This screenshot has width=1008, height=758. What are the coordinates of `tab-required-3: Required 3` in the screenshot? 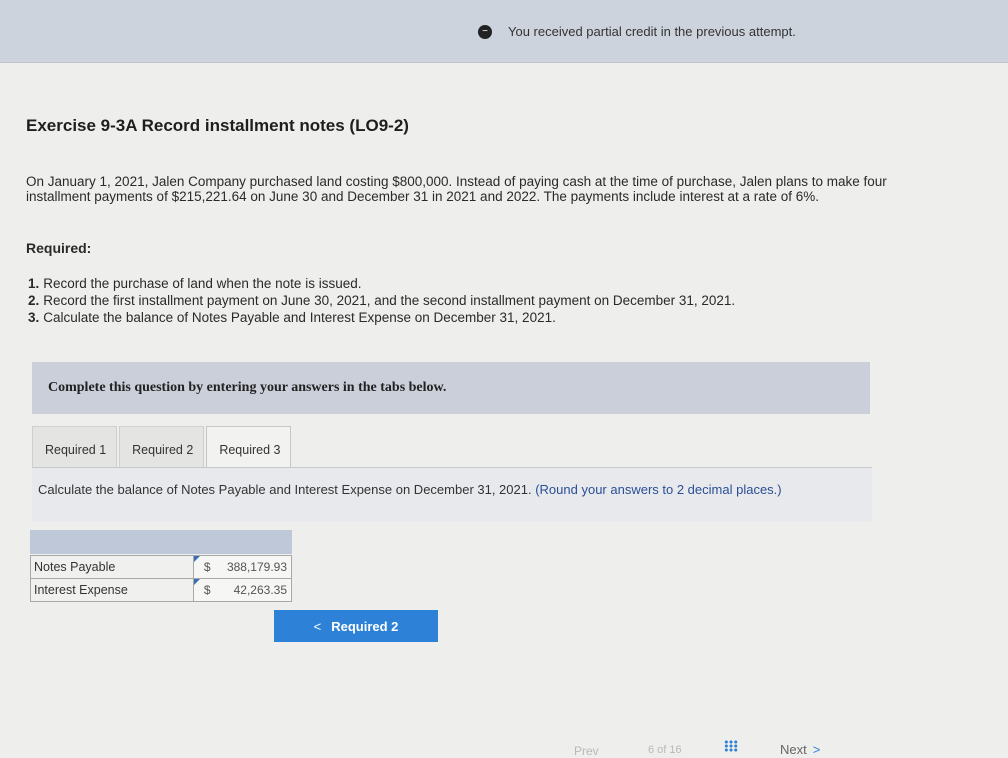 It's located at (249, 448).